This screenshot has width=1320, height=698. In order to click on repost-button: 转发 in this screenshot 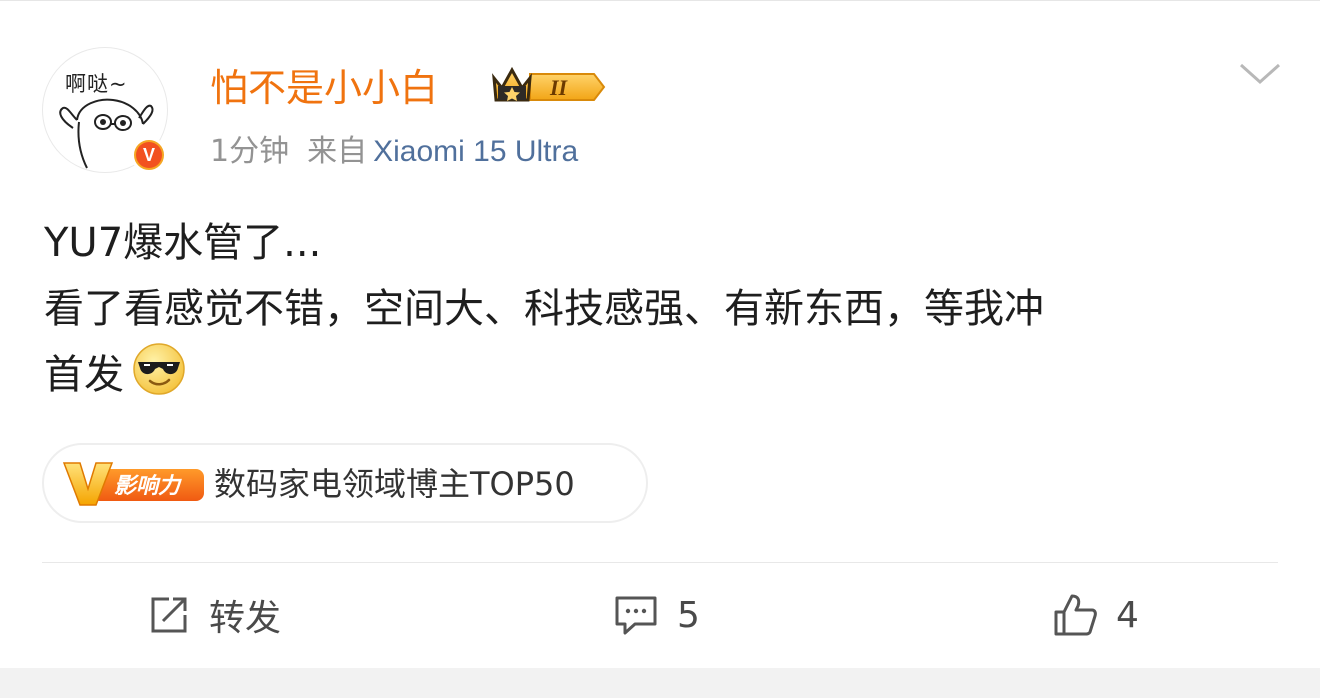, I will do `click(214, 615)`.